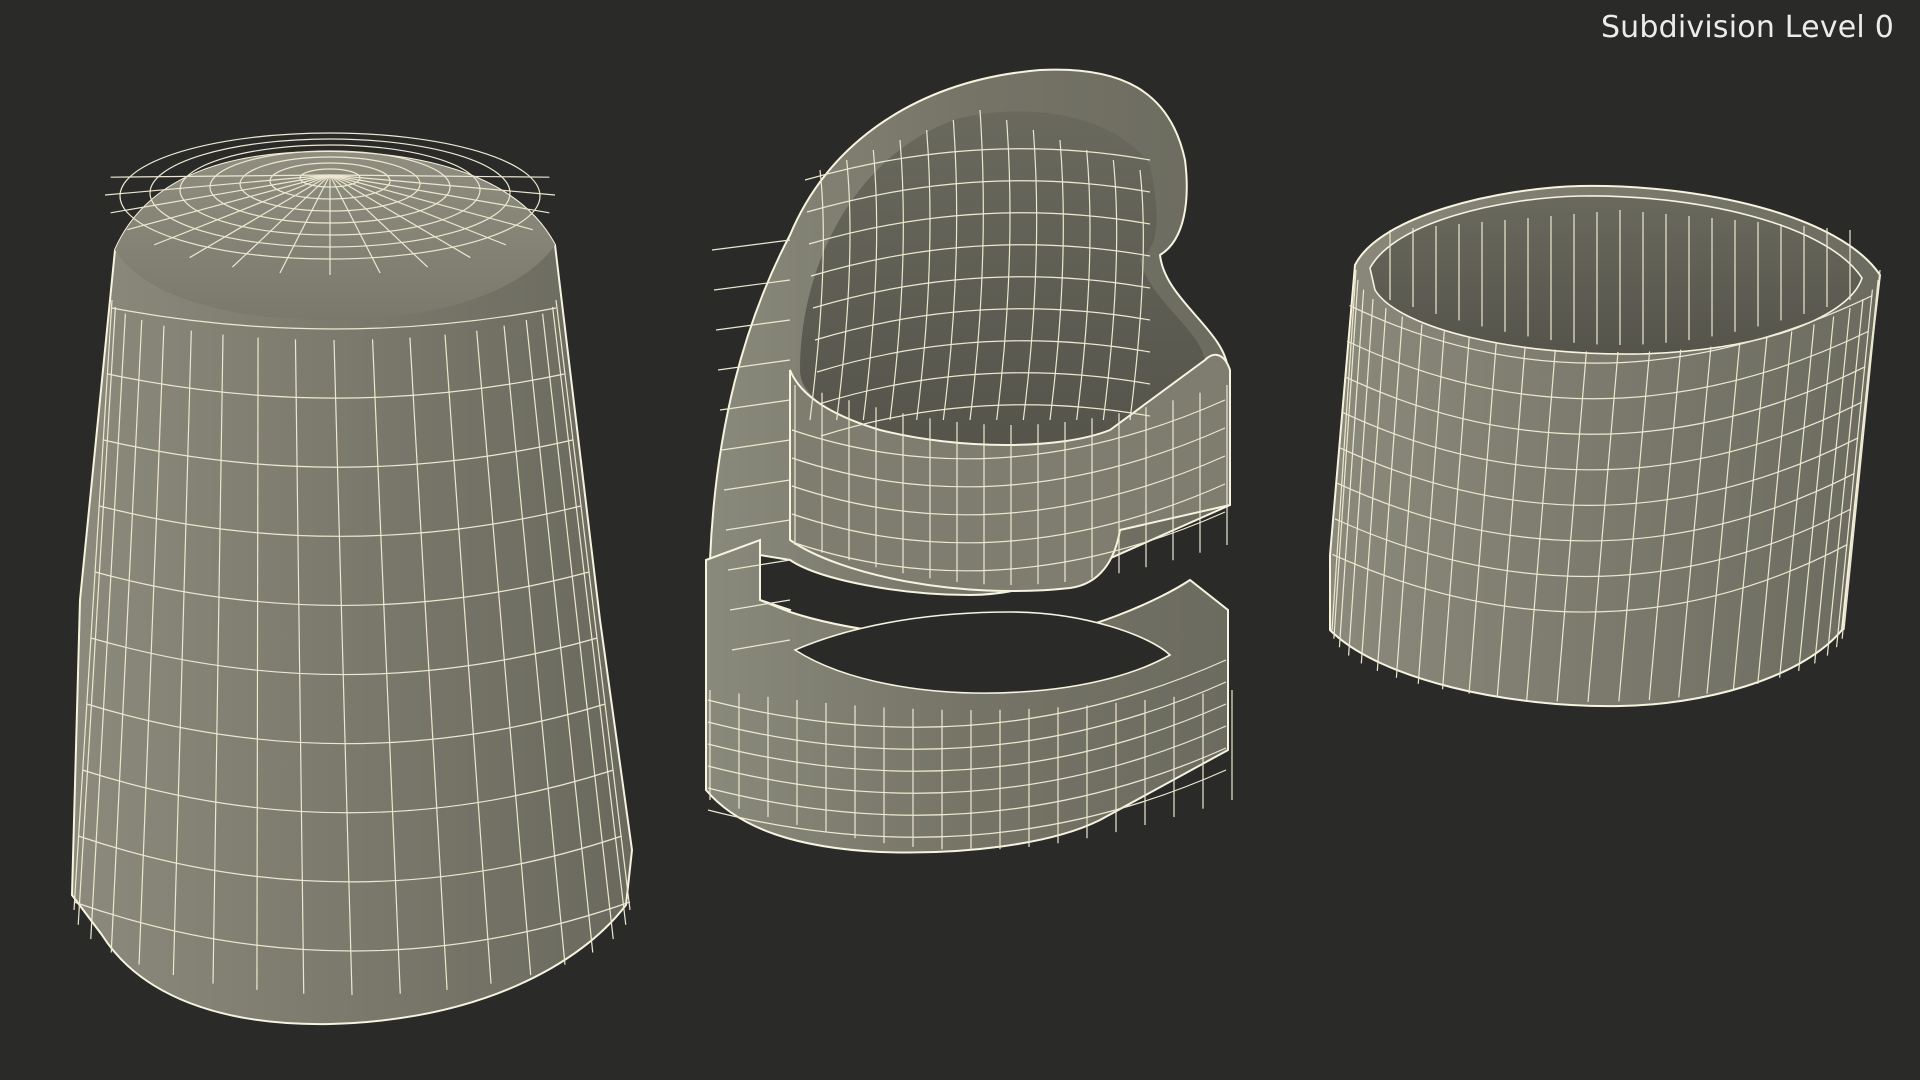 The height and width of the screenshot is (1080, 1920). Describe the element at coordinates (1747, 27) in the screenshot. I see `subdivision-level-label: Subdivision Level 0` at that location.